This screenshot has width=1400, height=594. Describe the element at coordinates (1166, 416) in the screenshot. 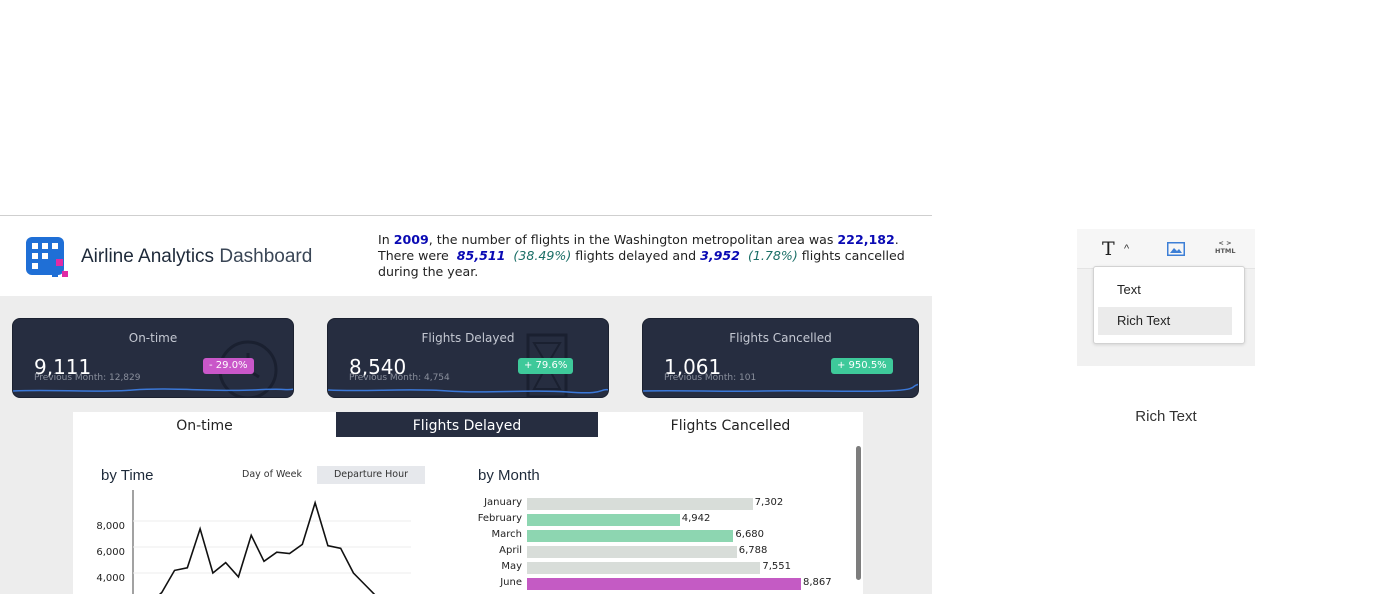

I see `widget-caption: Rich Text` at that location.